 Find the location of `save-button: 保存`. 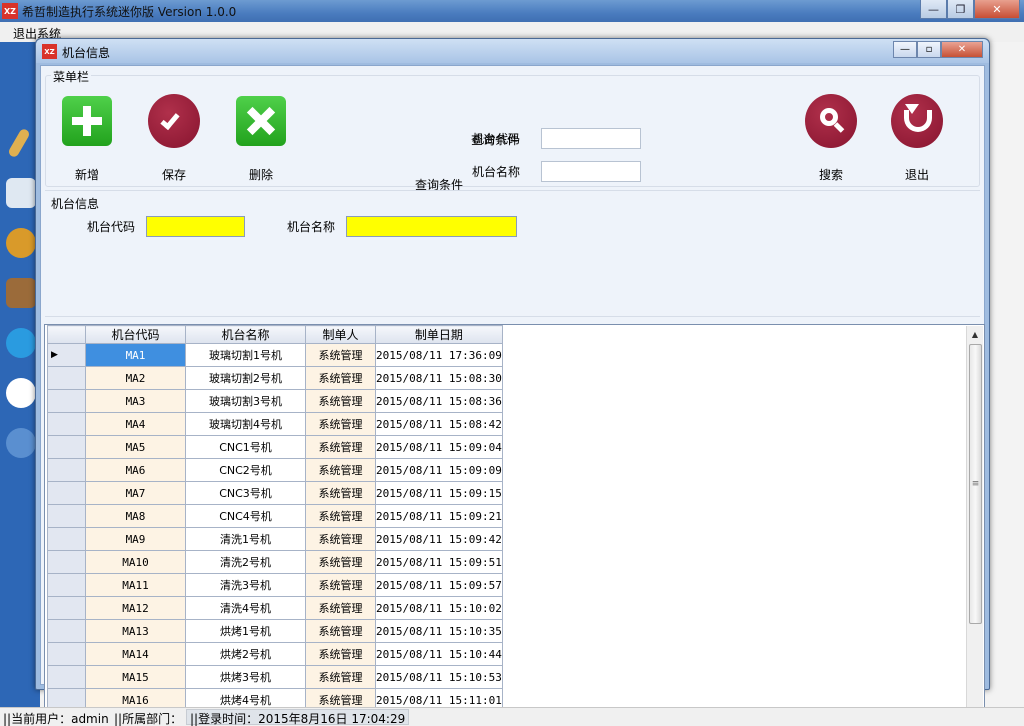

save-button: 保存 is located at coordinates (174, 138).